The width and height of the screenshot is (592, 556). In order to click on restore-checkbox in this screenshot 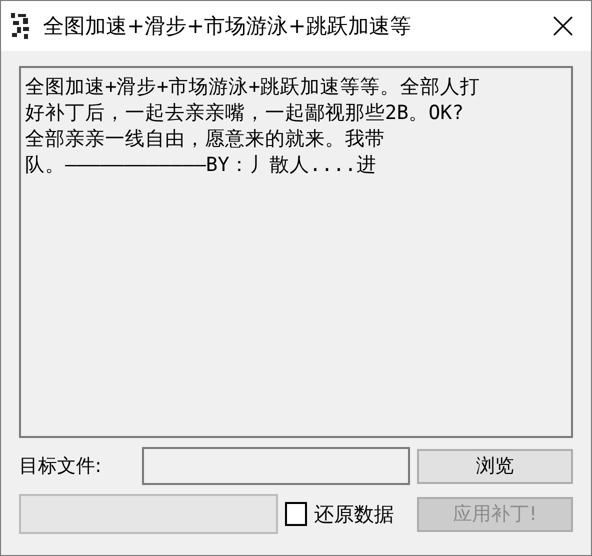, I will do `click(296, 514)`.